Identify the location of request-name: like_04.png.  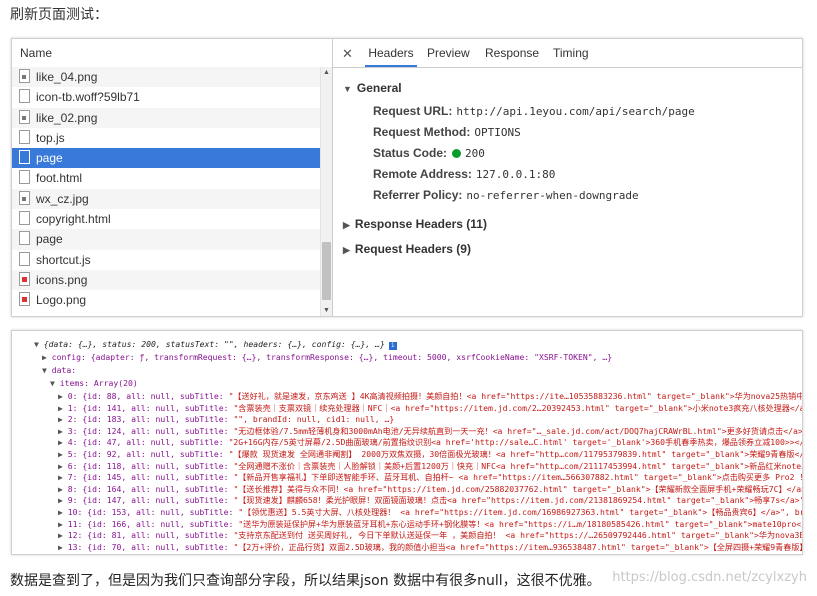
(67, 77).